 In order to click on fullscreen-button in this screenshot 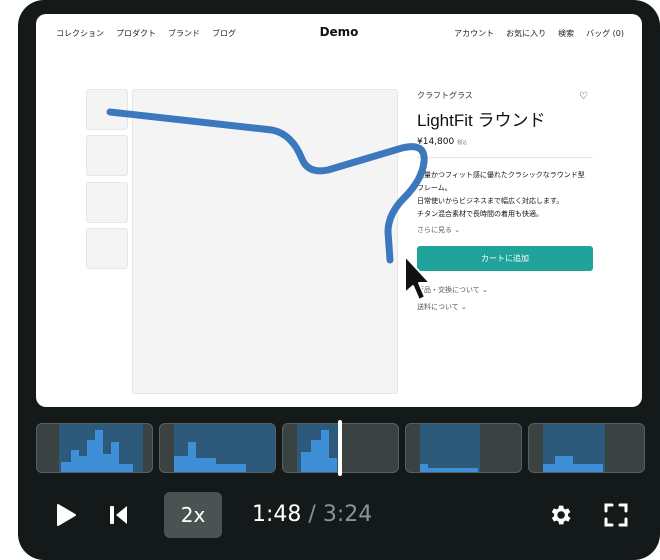, I will do `click(616, 517)`.